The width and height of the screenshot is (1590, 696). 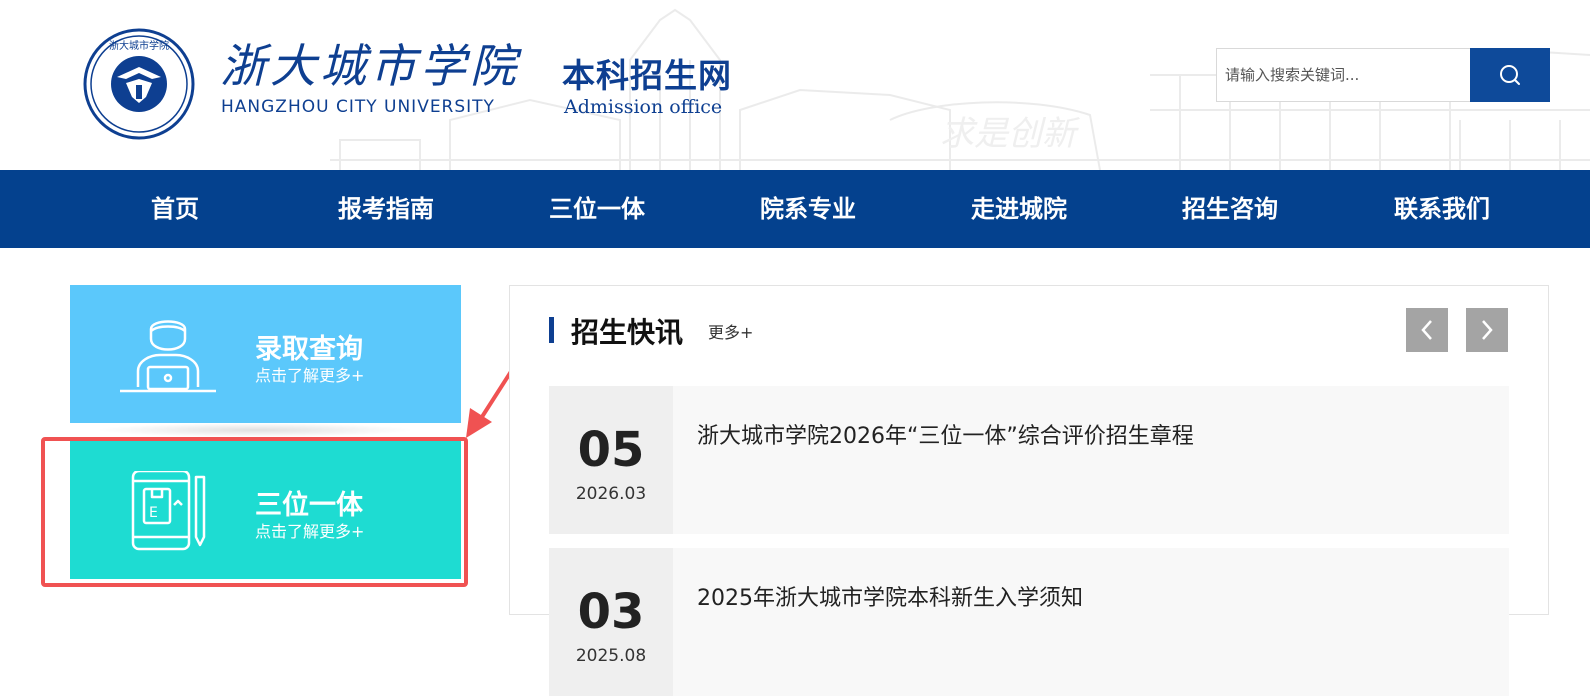 What do you see at coordinates (168, 356) in the screenshot?
I see `user-laptop-icon` at bounding box center [168, 356].